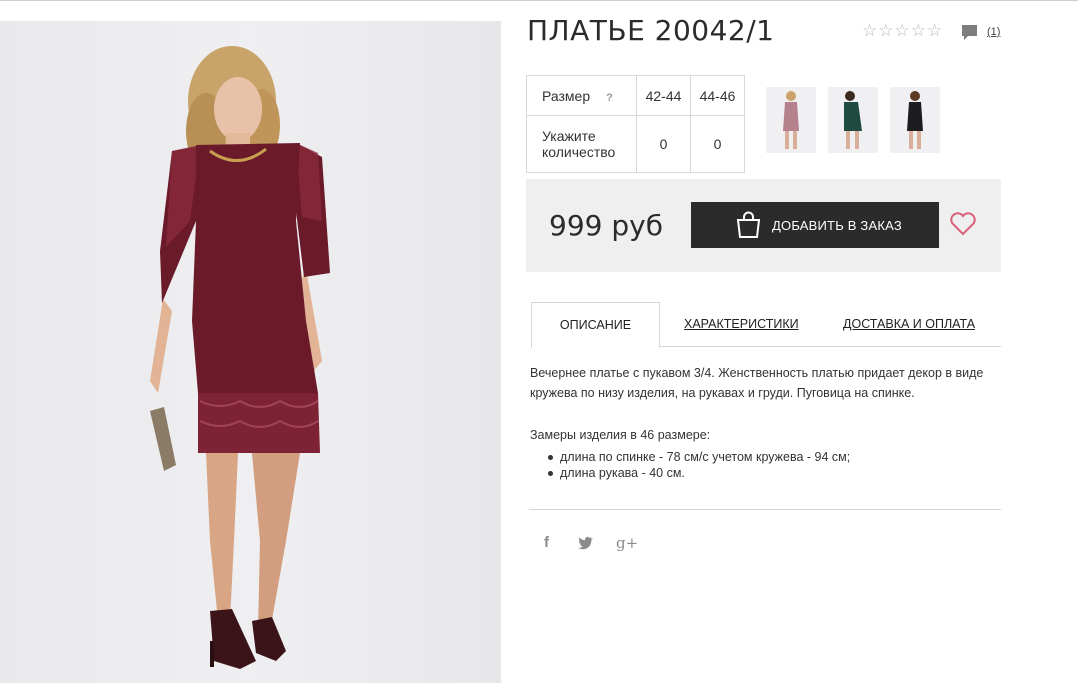 The width and height of the screenshot is (1078, 683). Describe the element at coordinates (717, 95) in the screenshot. I see `size-option-44-46: 44-46` at that location.